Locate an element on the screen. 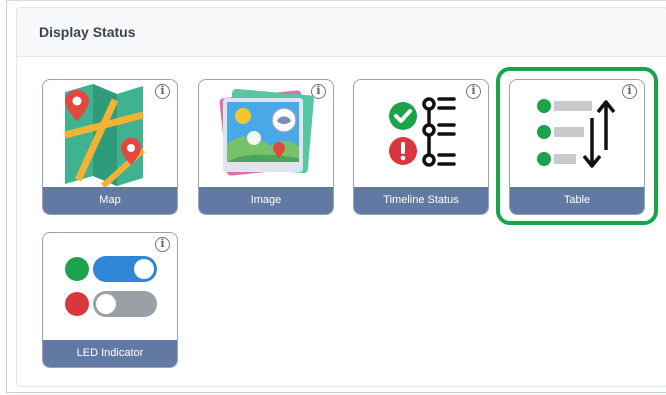 This screenshot has width=666, height=395. table-sort-icon is located at coordinates (576, 133).